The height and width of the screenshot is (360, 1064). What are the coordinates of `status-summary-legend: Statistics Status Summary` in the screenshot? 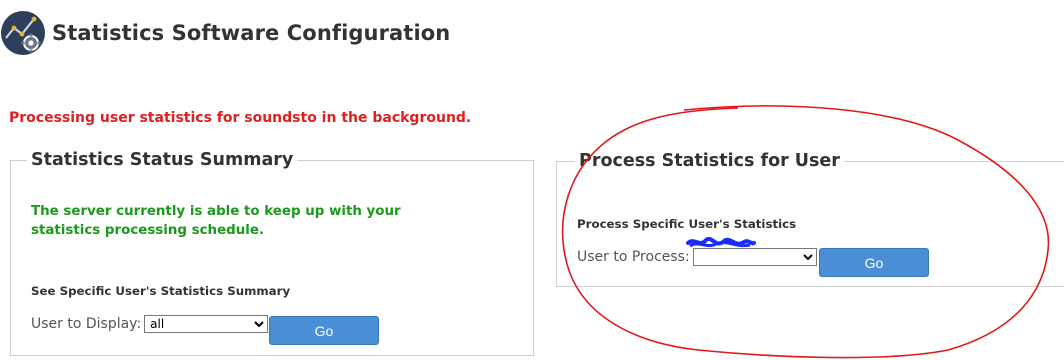 It's located at (162, 160).